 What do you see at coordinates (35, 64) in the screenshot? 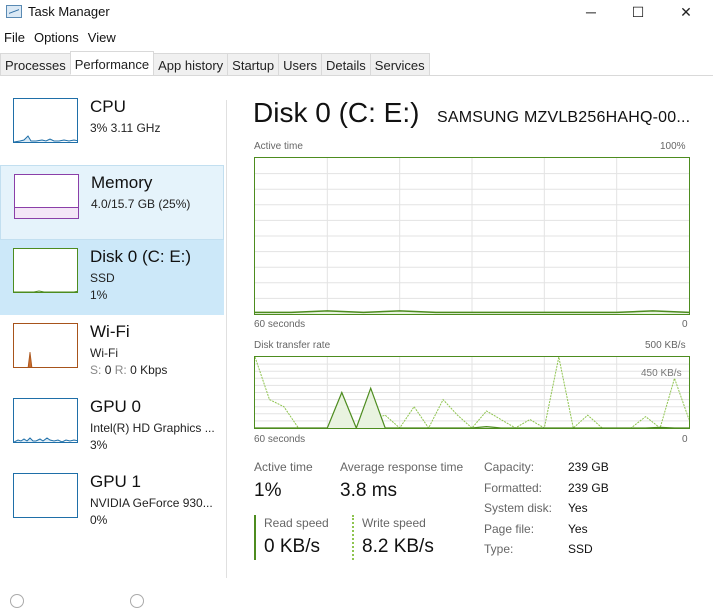
I see `tab-processes: Processes` at bounding box center [35, 64].